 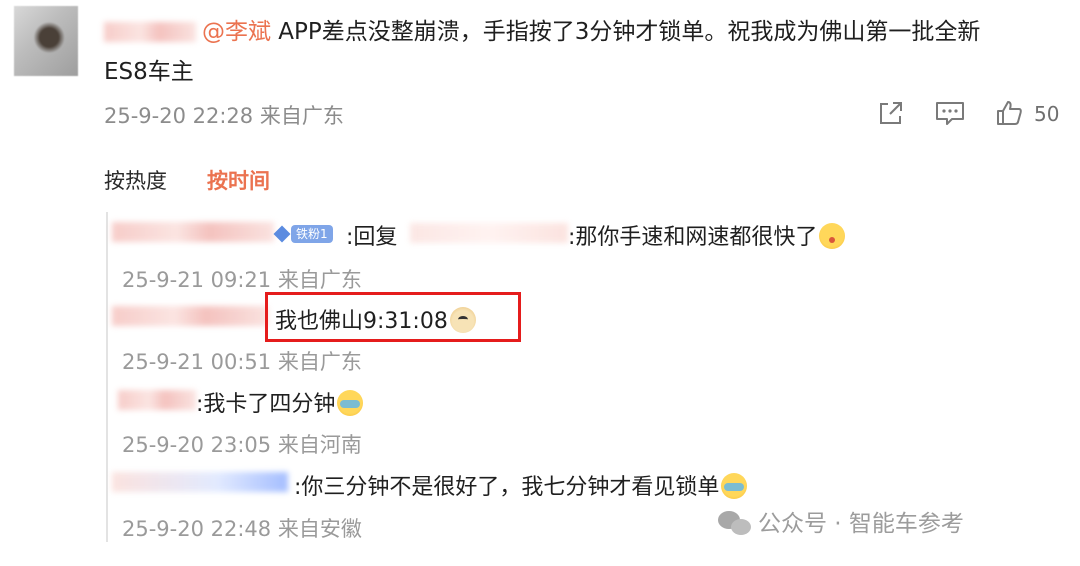 I want to click on share-icon, so click(x=892, y=113).